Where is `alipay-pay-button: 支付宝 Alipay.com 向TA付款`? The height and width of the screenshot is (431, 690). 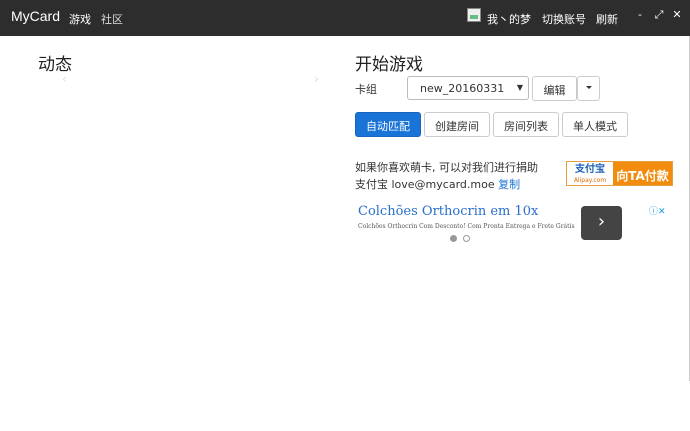
alipay-pay-button: 支付宝 Alipay.com 向TA付款 is located at coordinates (619, 173).